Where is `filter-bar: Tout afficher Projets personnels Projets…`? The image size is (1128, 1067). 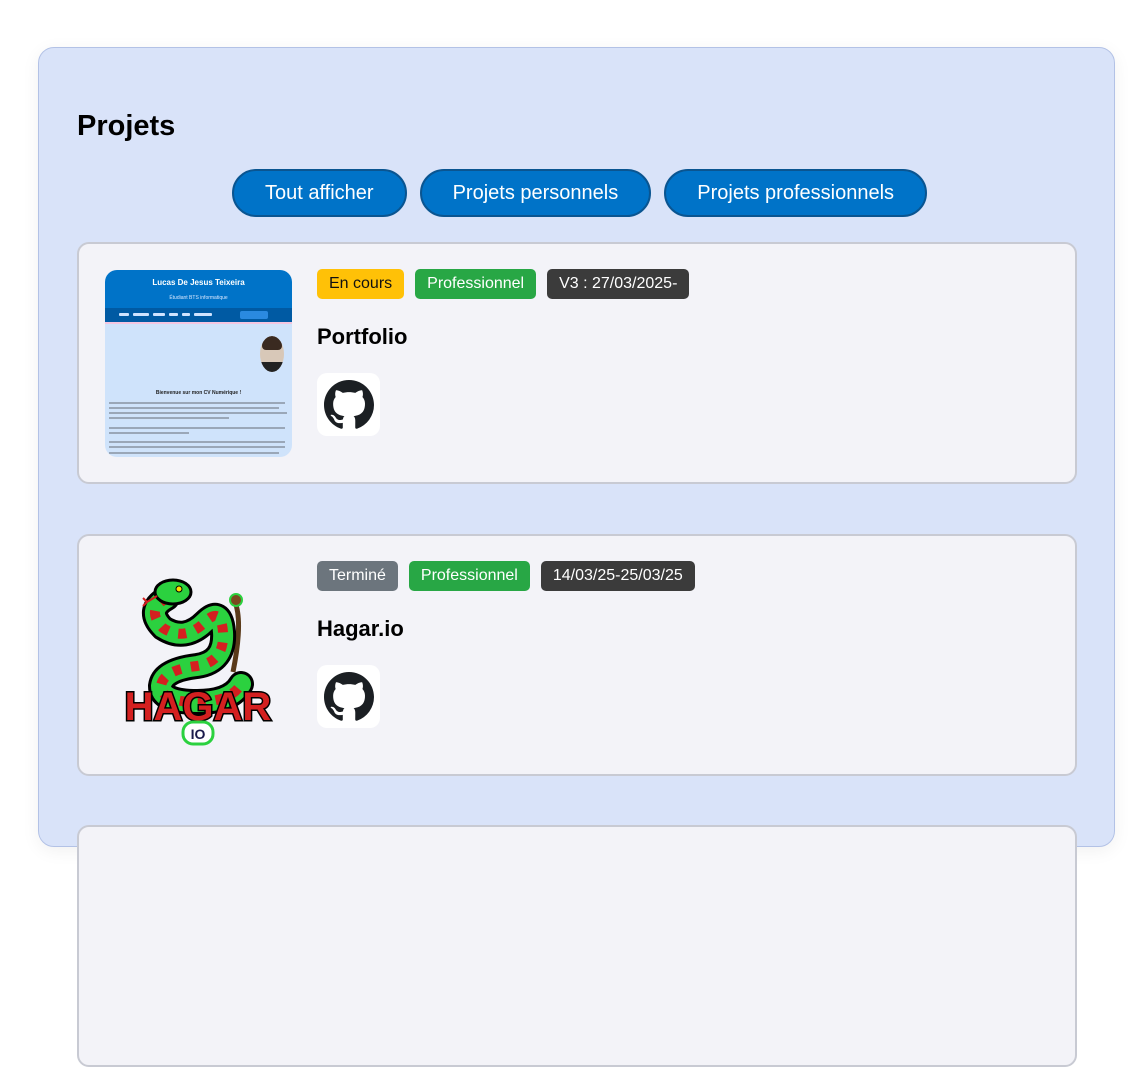 filter-bar: Tout afficher Projets personnels Projets… is located at coordinates (580, 193).